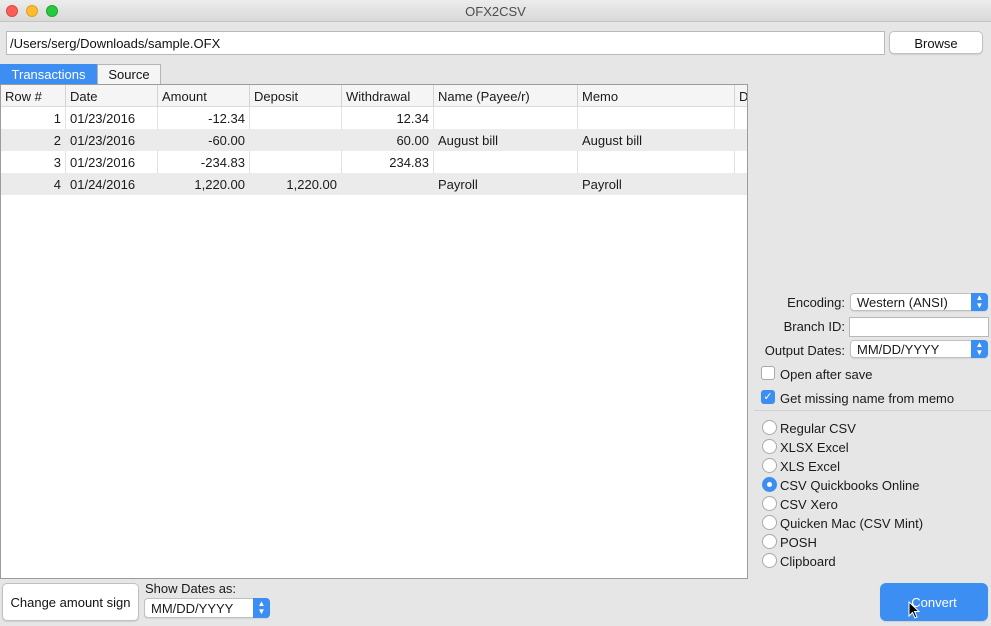 Image resolution: width=991 pixels, height=626 pixels. Describe the element at coordinates (412, 140) in the screenshot. I see `cell-withdrawal: 60.00` at that location.